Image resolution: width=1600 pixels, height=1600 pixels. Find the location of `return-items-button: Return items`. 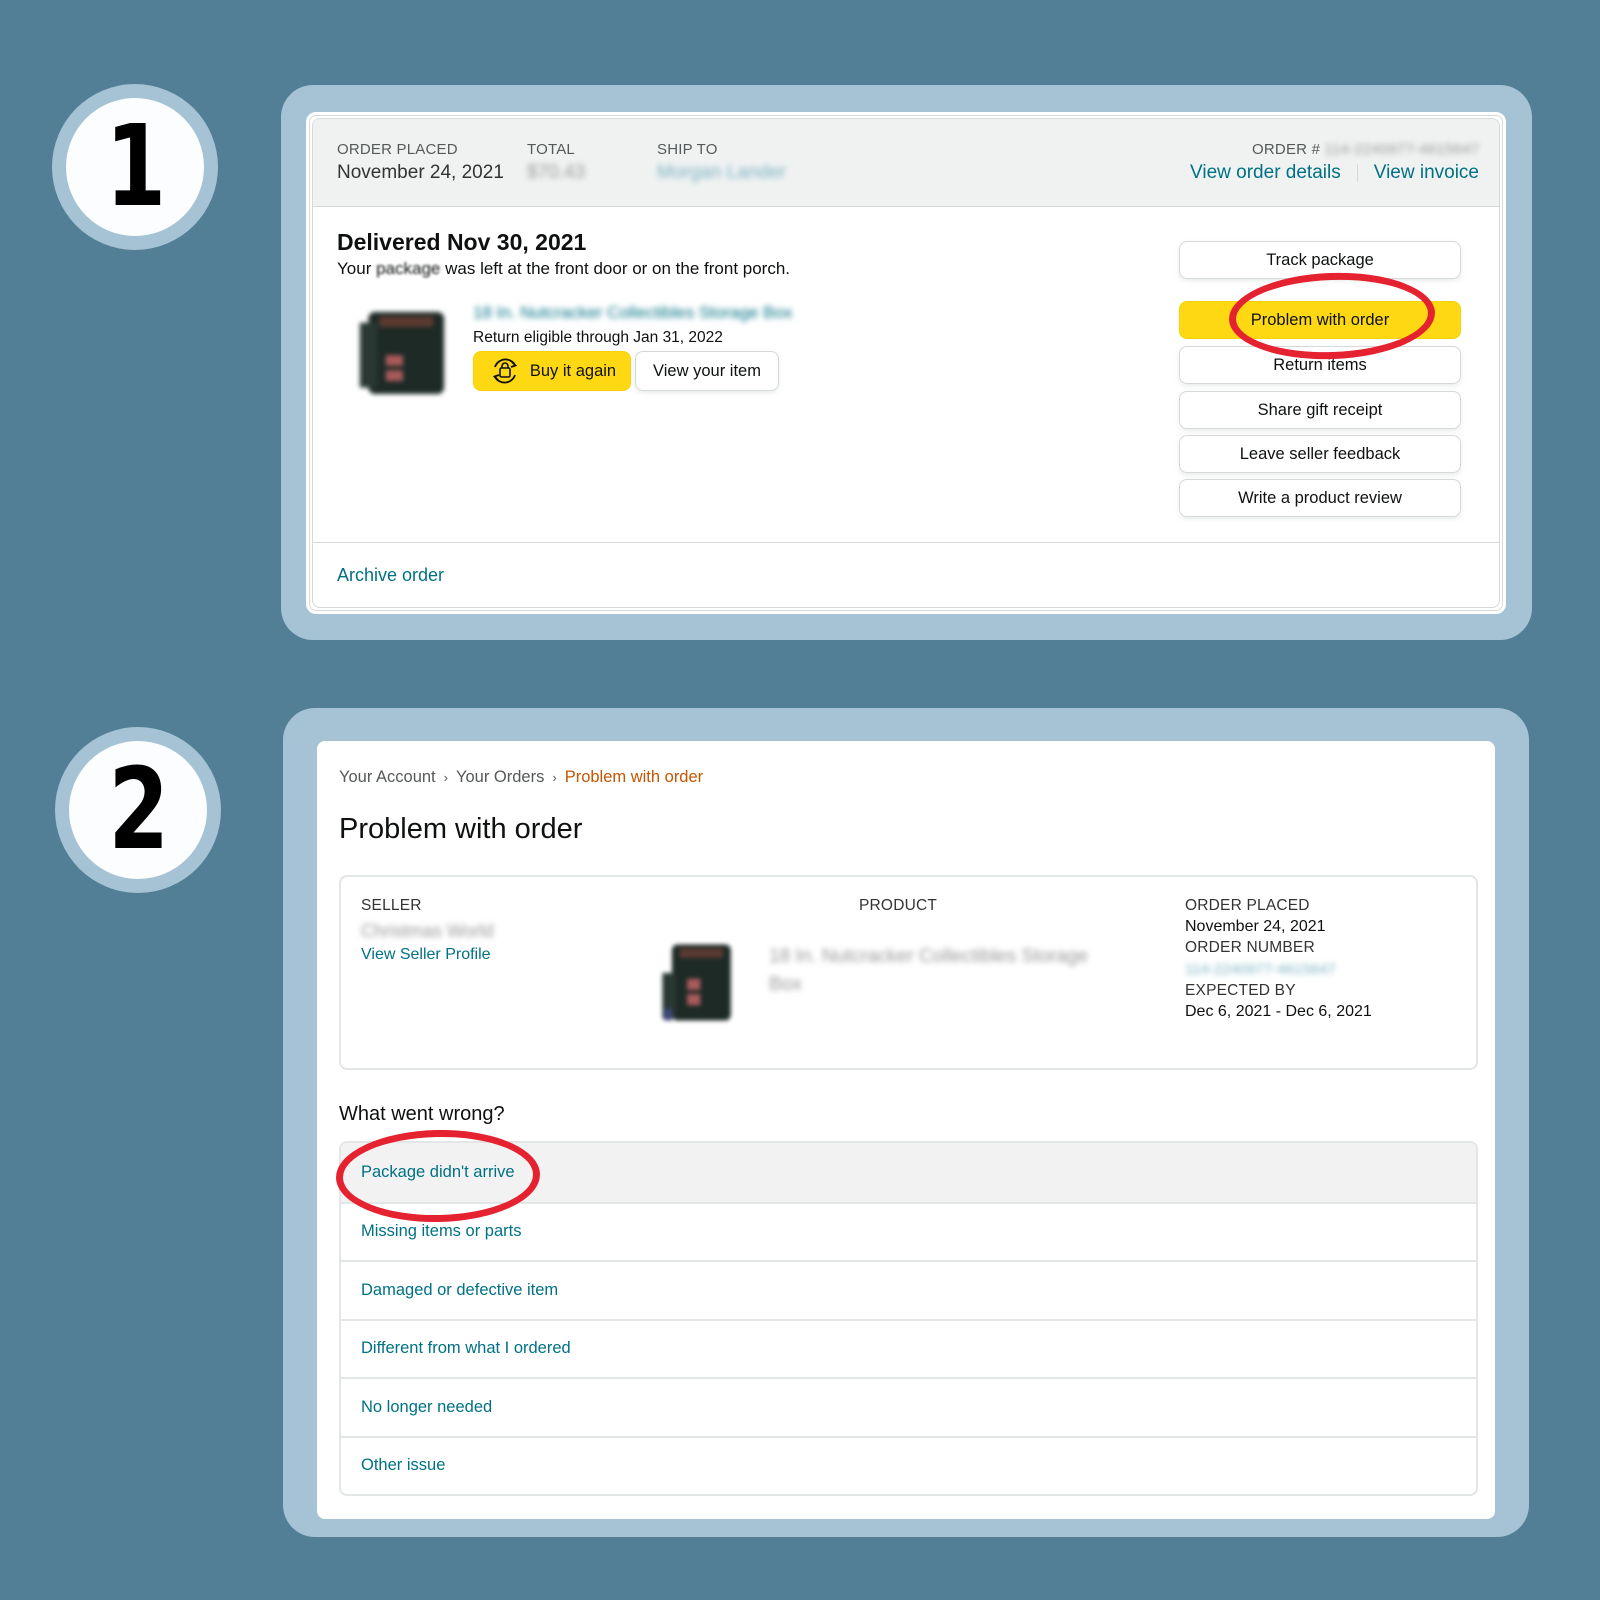

return-items-button: Return items is located at coordinates (1320, 365).